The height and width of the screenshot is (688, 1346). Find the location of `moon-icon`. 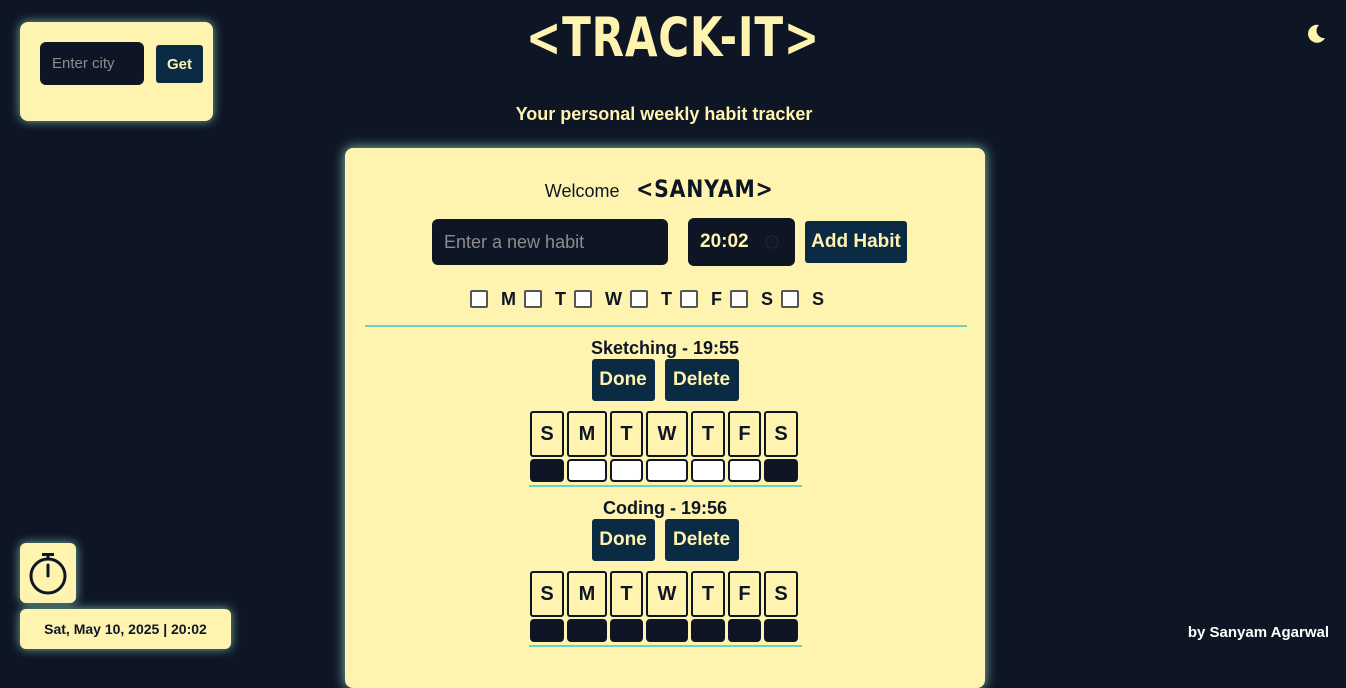

moon-icon is located at coordinates (1316, 34).